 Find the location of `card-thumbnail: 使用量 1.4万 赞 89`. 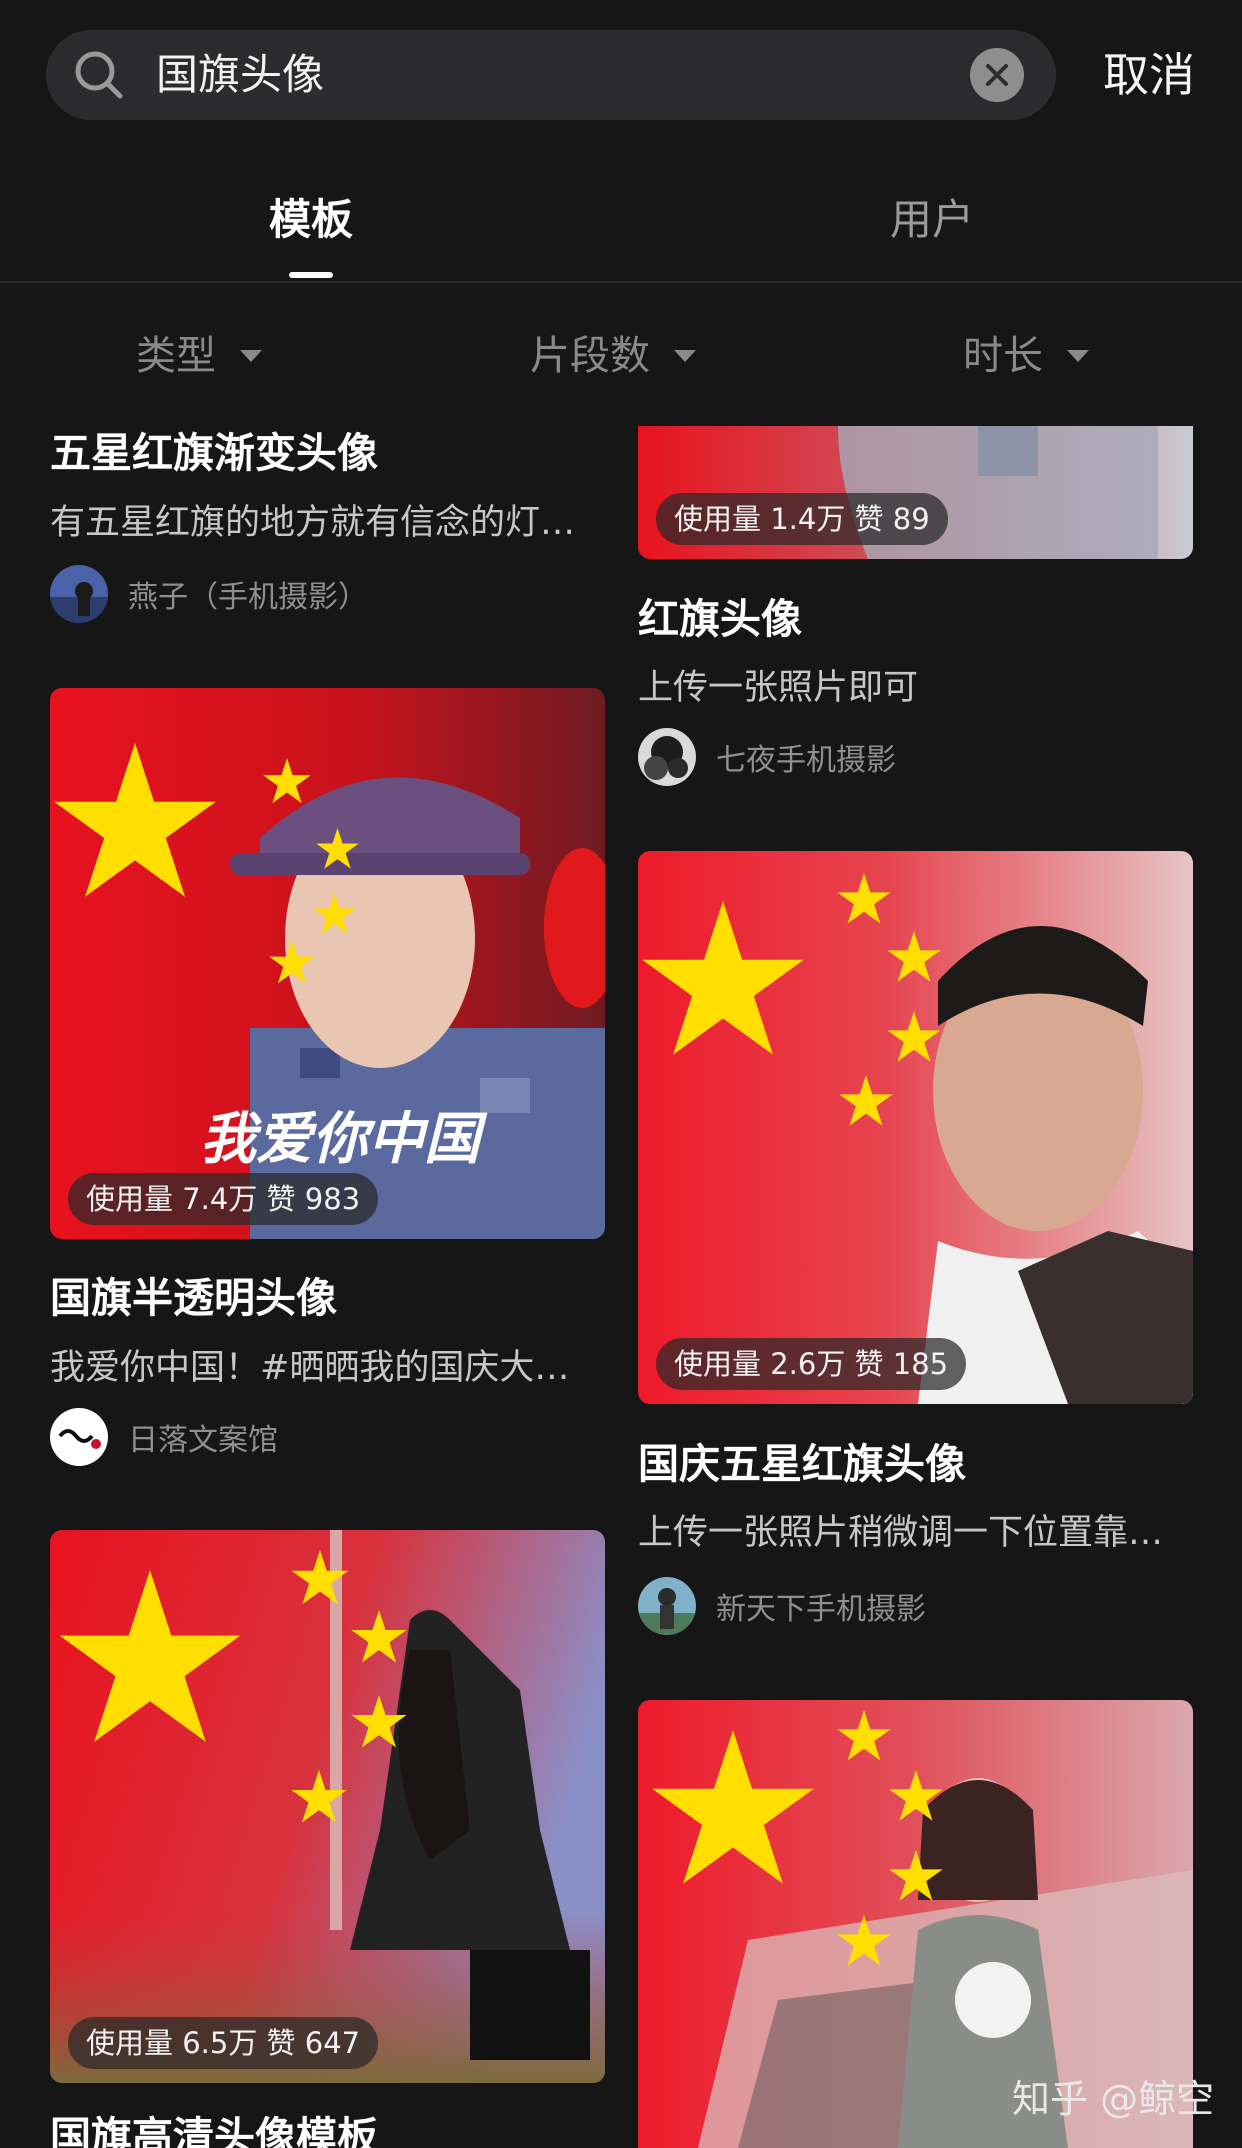

card-thumbnail: 使用量 1.4万 赞 89 is located at coordinates (915, 492).